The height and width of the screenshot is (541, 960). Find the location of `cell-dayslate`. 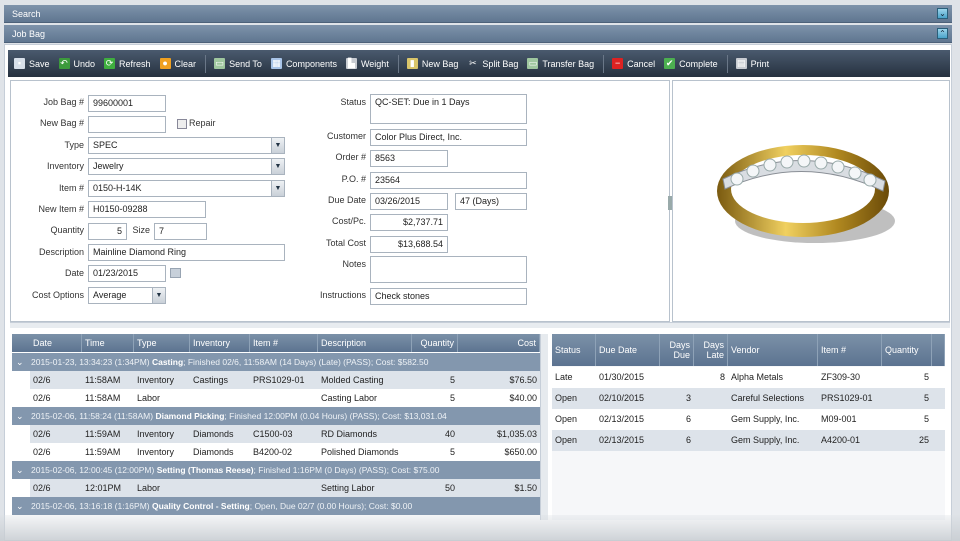

cell-dayslate is located at coordinates (711, 398).